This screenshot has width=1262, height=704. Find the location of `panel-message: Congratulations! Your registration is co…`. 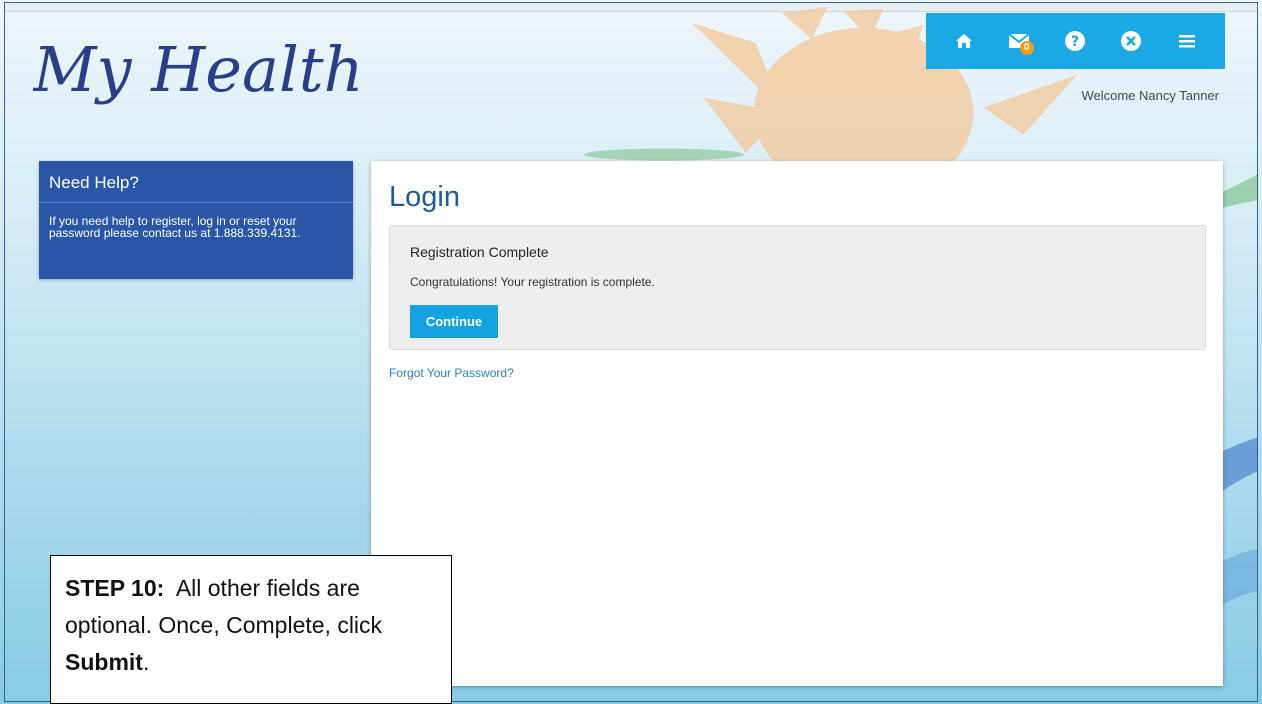

panel-message: Congratulations! Your registration is co… is located at coordinates (532, 282).